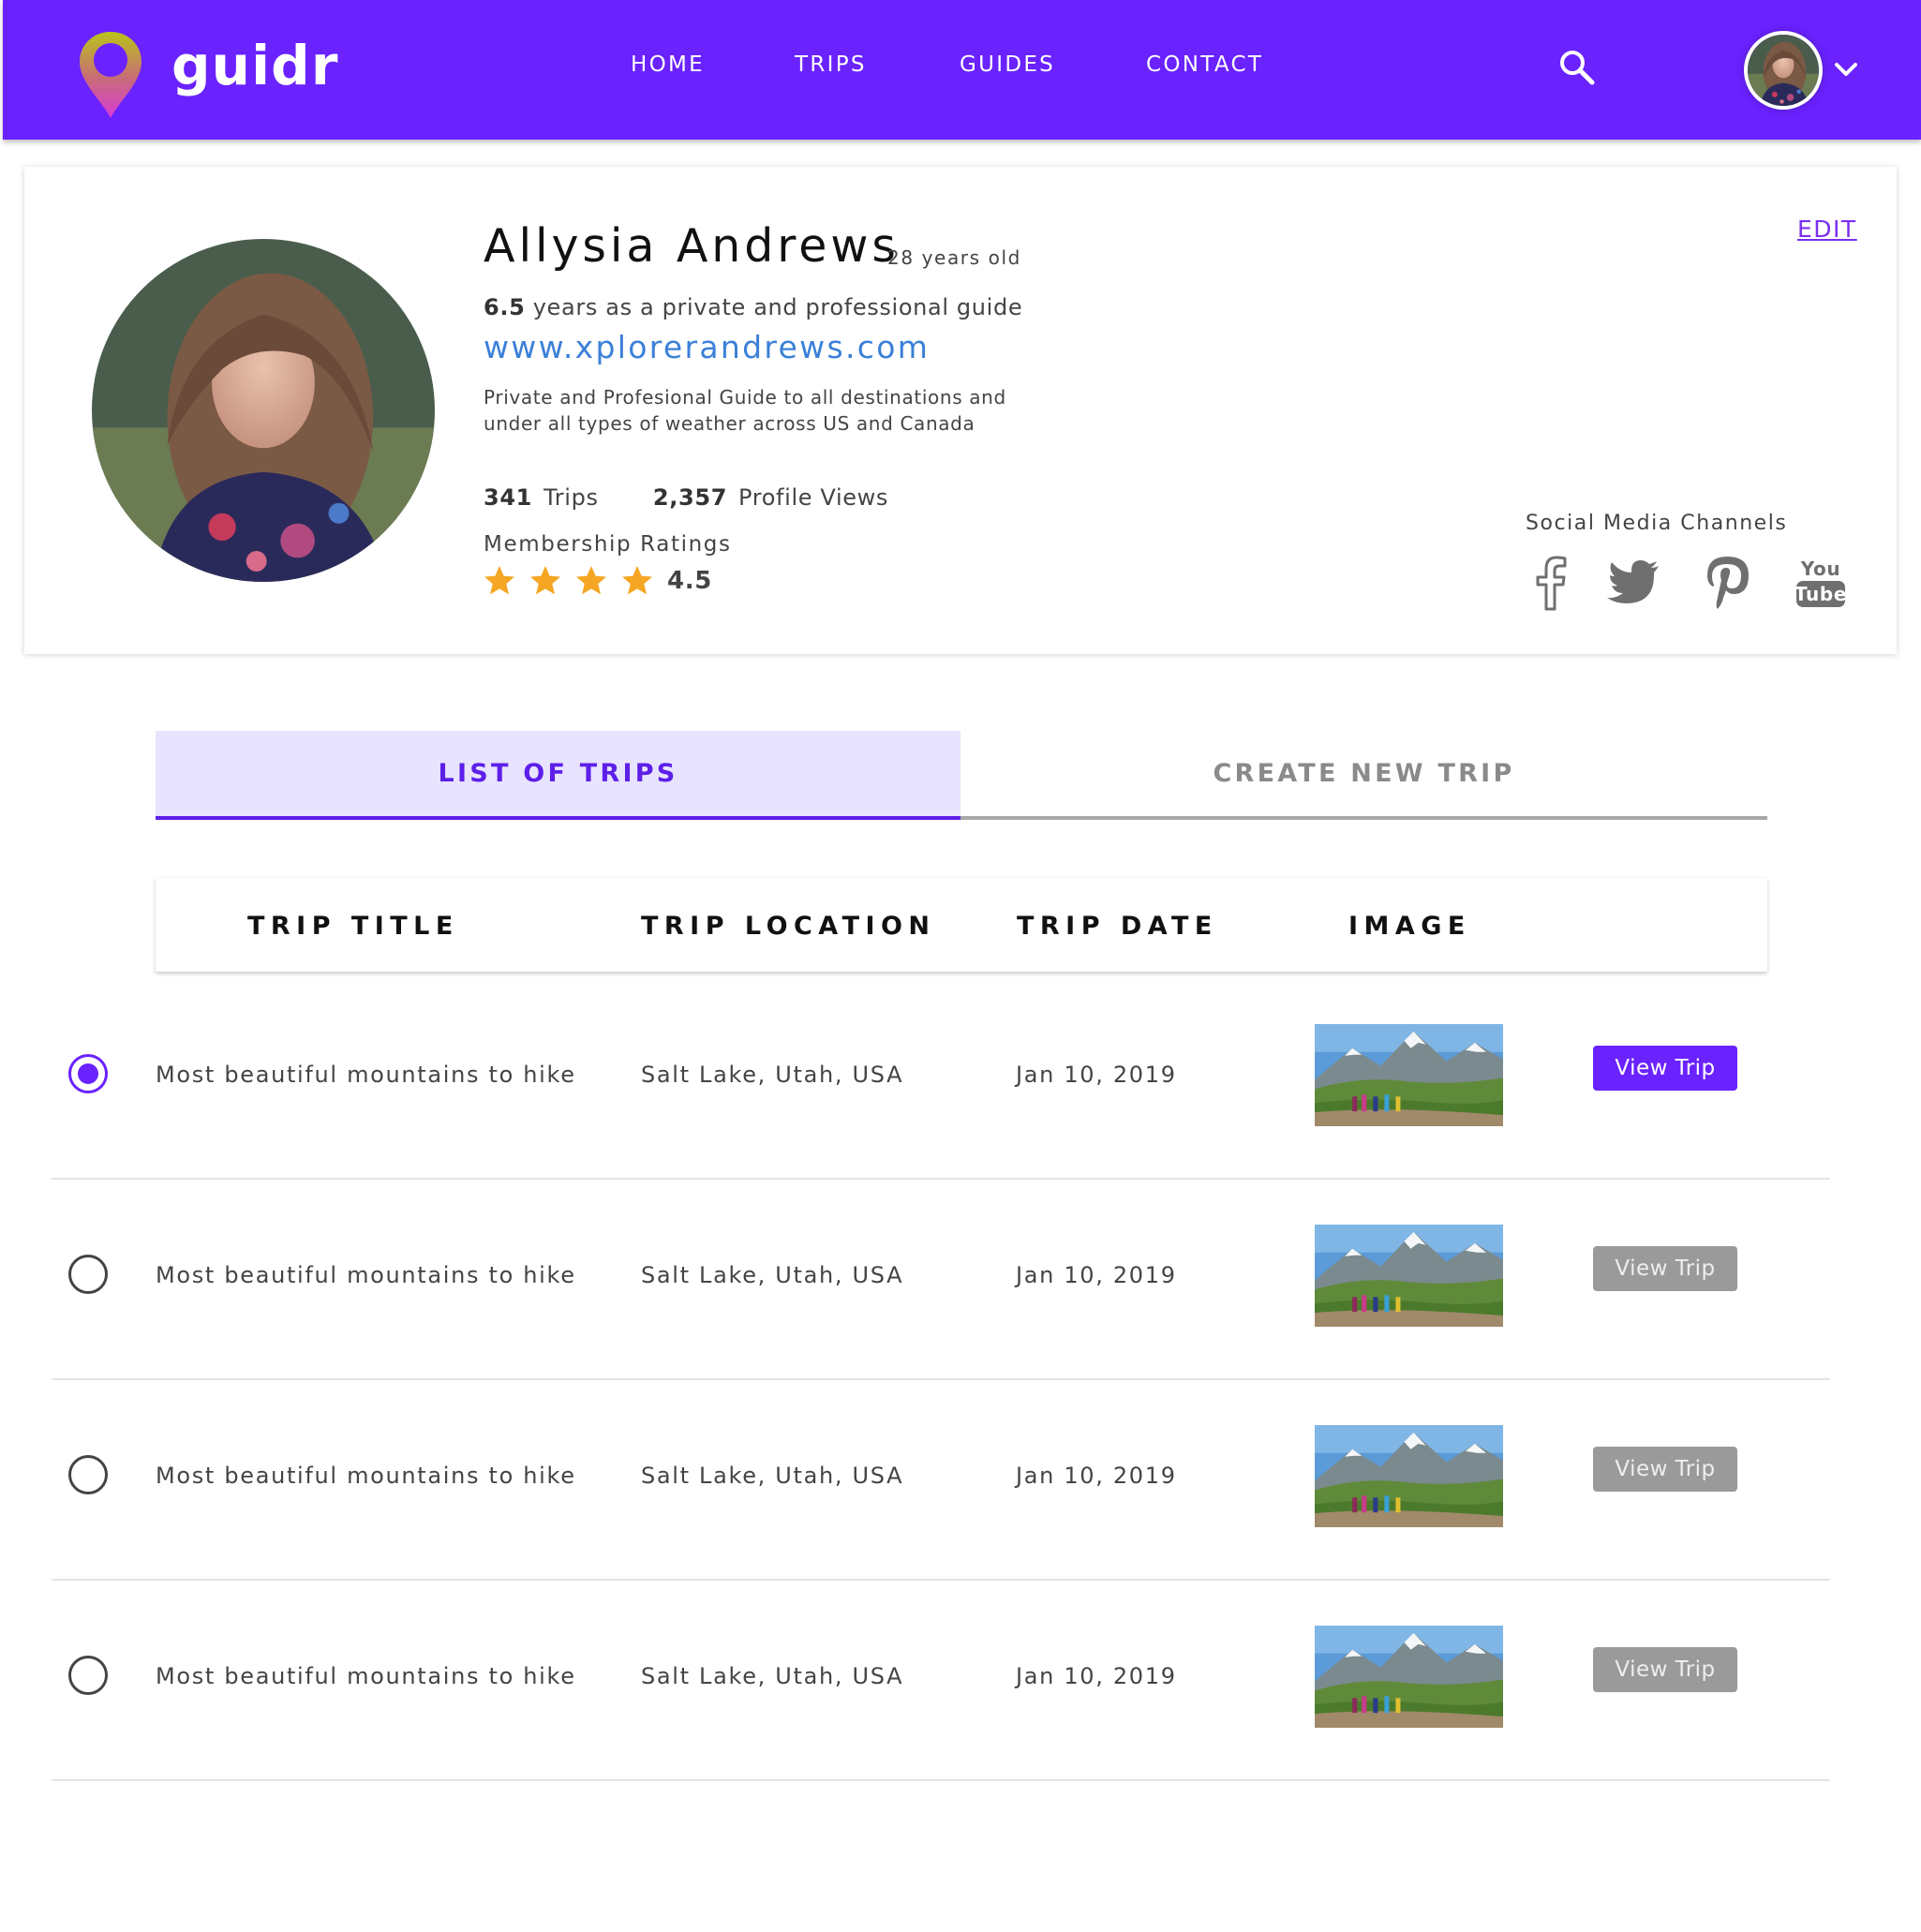  I want to click on location-pin-logo-icon, so click(110, 75).